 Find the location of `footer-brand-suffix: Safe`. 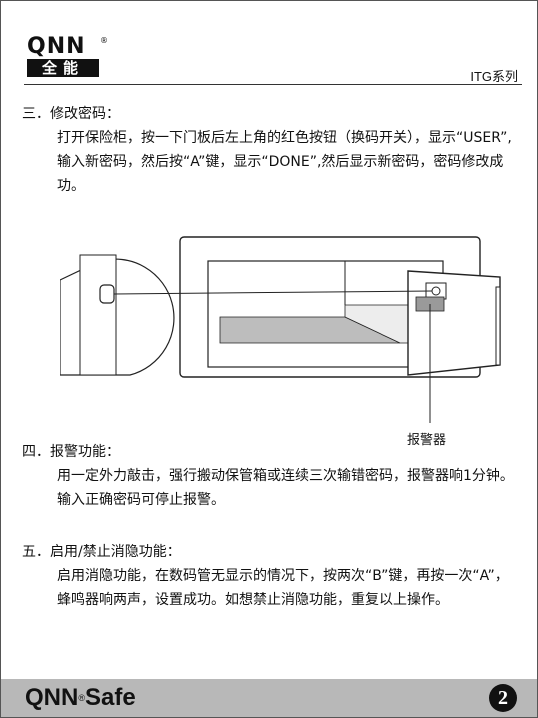

footer-brand-suffix: Safe is located at coordinates (110, 697).